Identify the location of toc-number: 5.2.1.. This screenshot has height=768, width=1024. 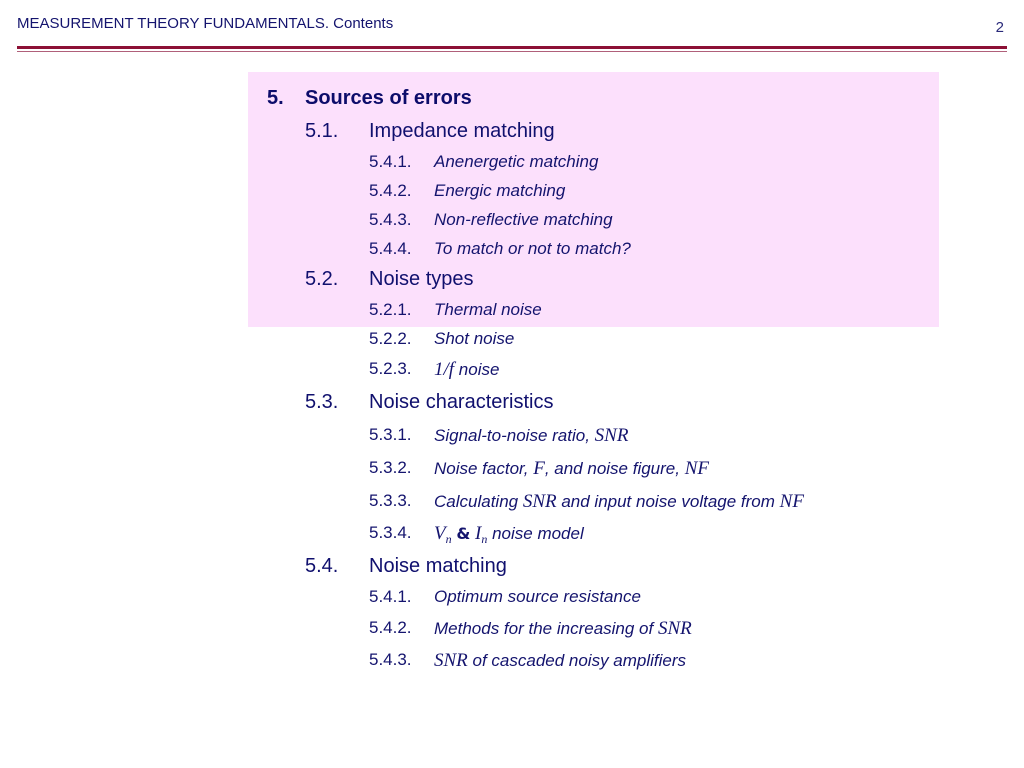
(390, 309).